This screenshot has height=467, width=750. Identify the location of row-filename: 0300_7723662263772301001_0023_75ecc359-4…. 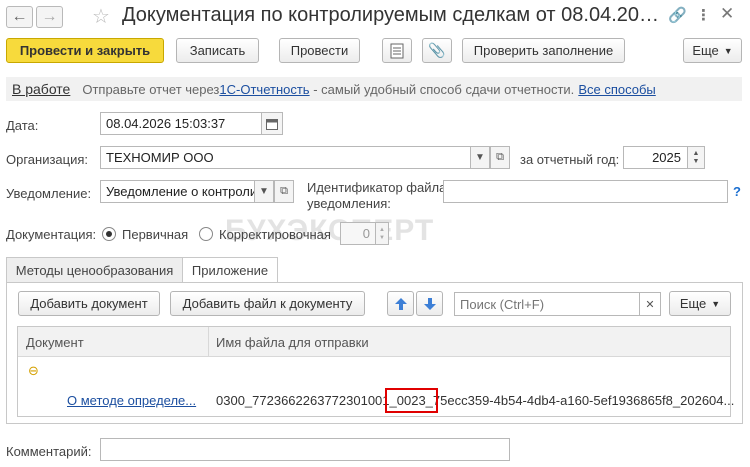
(475, 400).